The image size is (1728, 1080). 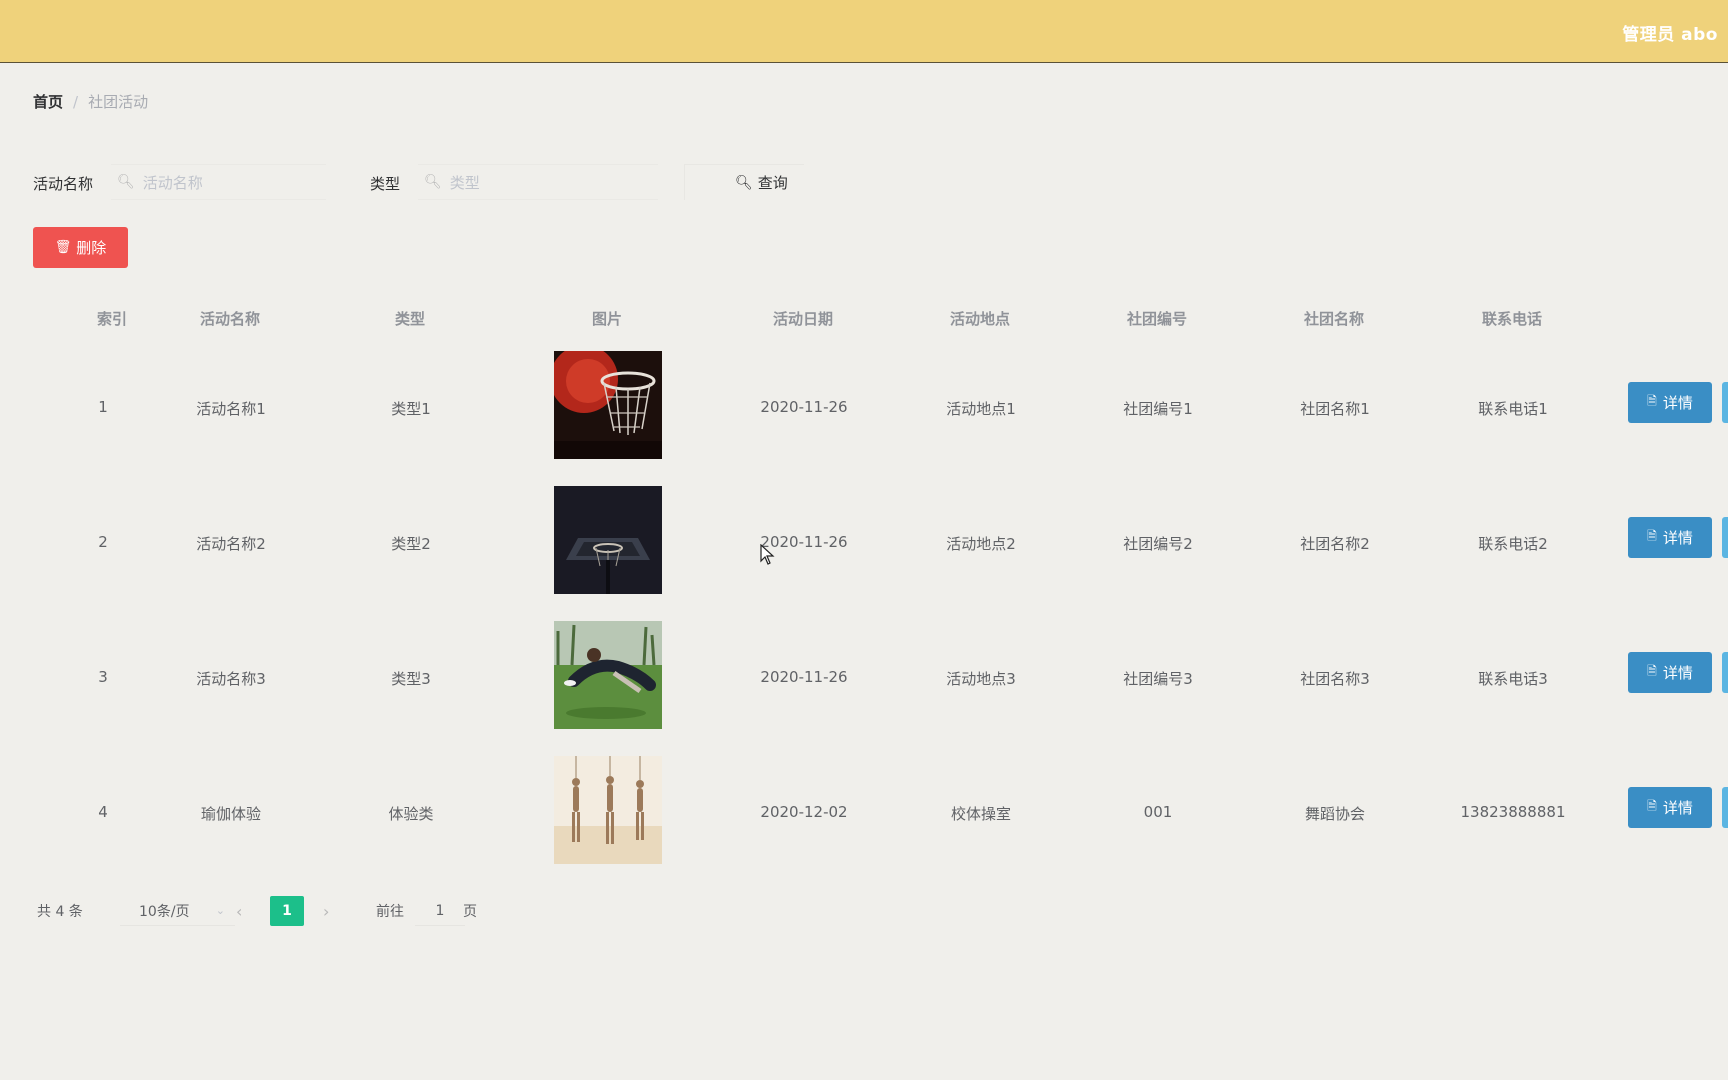 What do you see at coordinates (385, 184) in the screenshot?
I see `type-label: 类型` at bounding box center [385, 184].